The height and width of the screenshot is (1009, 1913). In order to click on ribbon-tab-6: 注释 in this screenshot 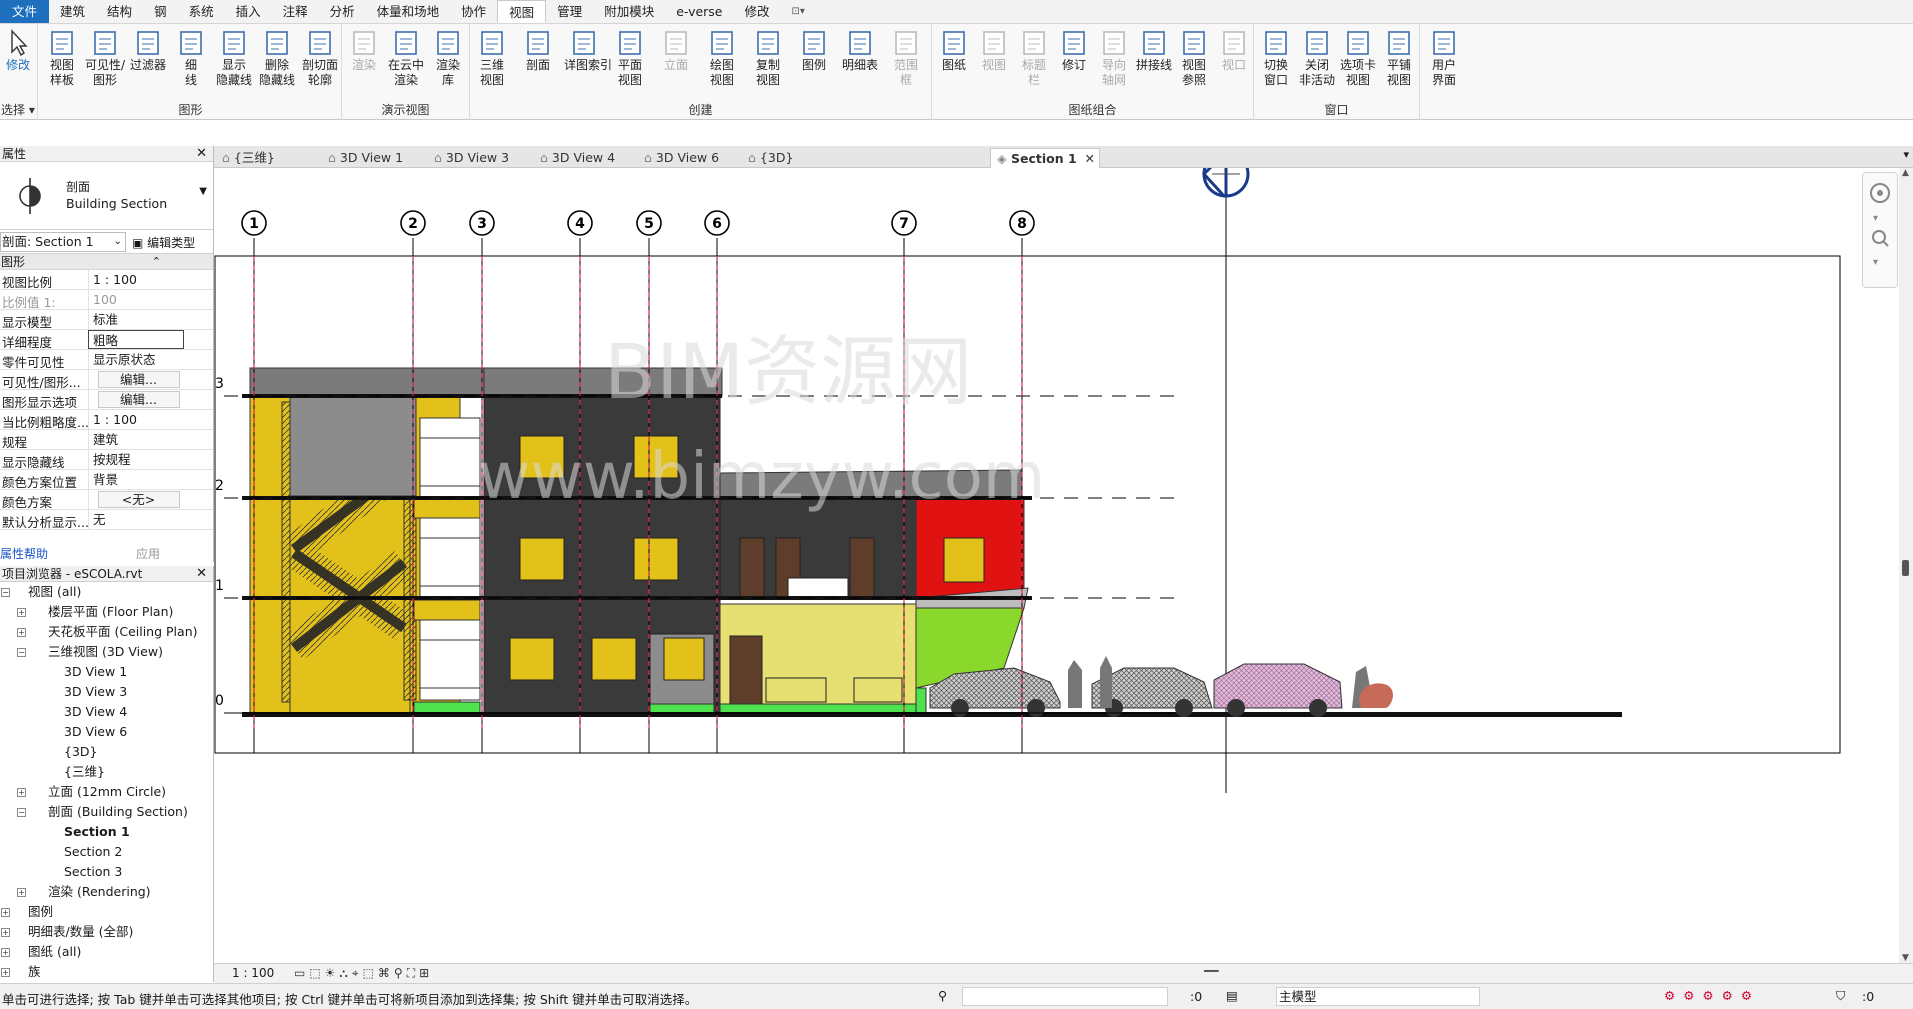, I will do `click(295, 11)`.